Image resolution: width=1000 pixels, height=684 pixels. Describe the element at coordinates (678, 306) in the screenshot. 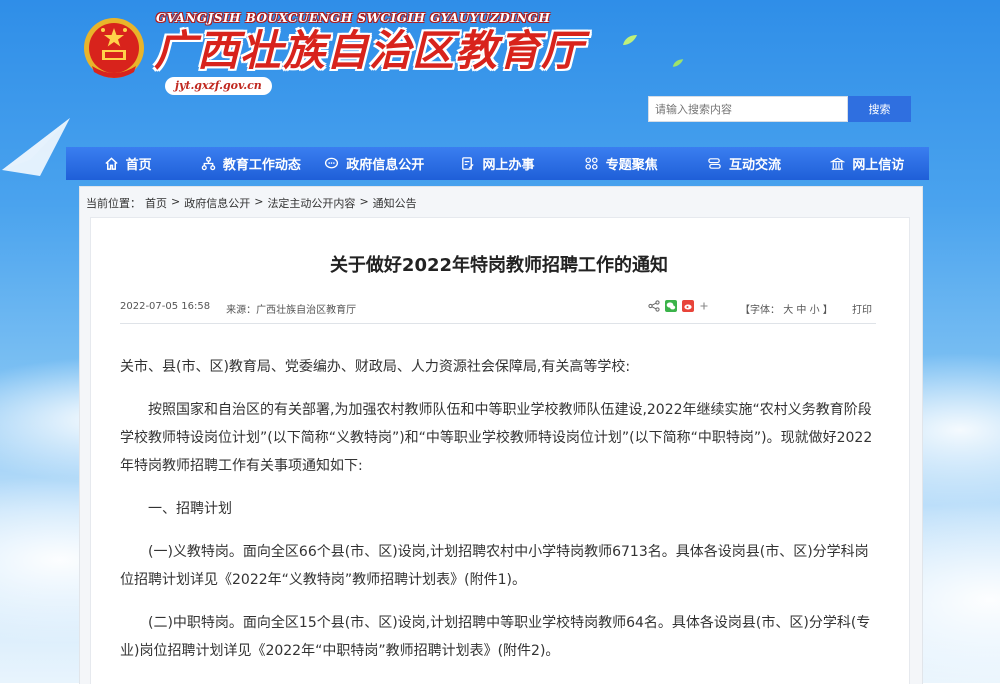

I see `share-tools` at that location.